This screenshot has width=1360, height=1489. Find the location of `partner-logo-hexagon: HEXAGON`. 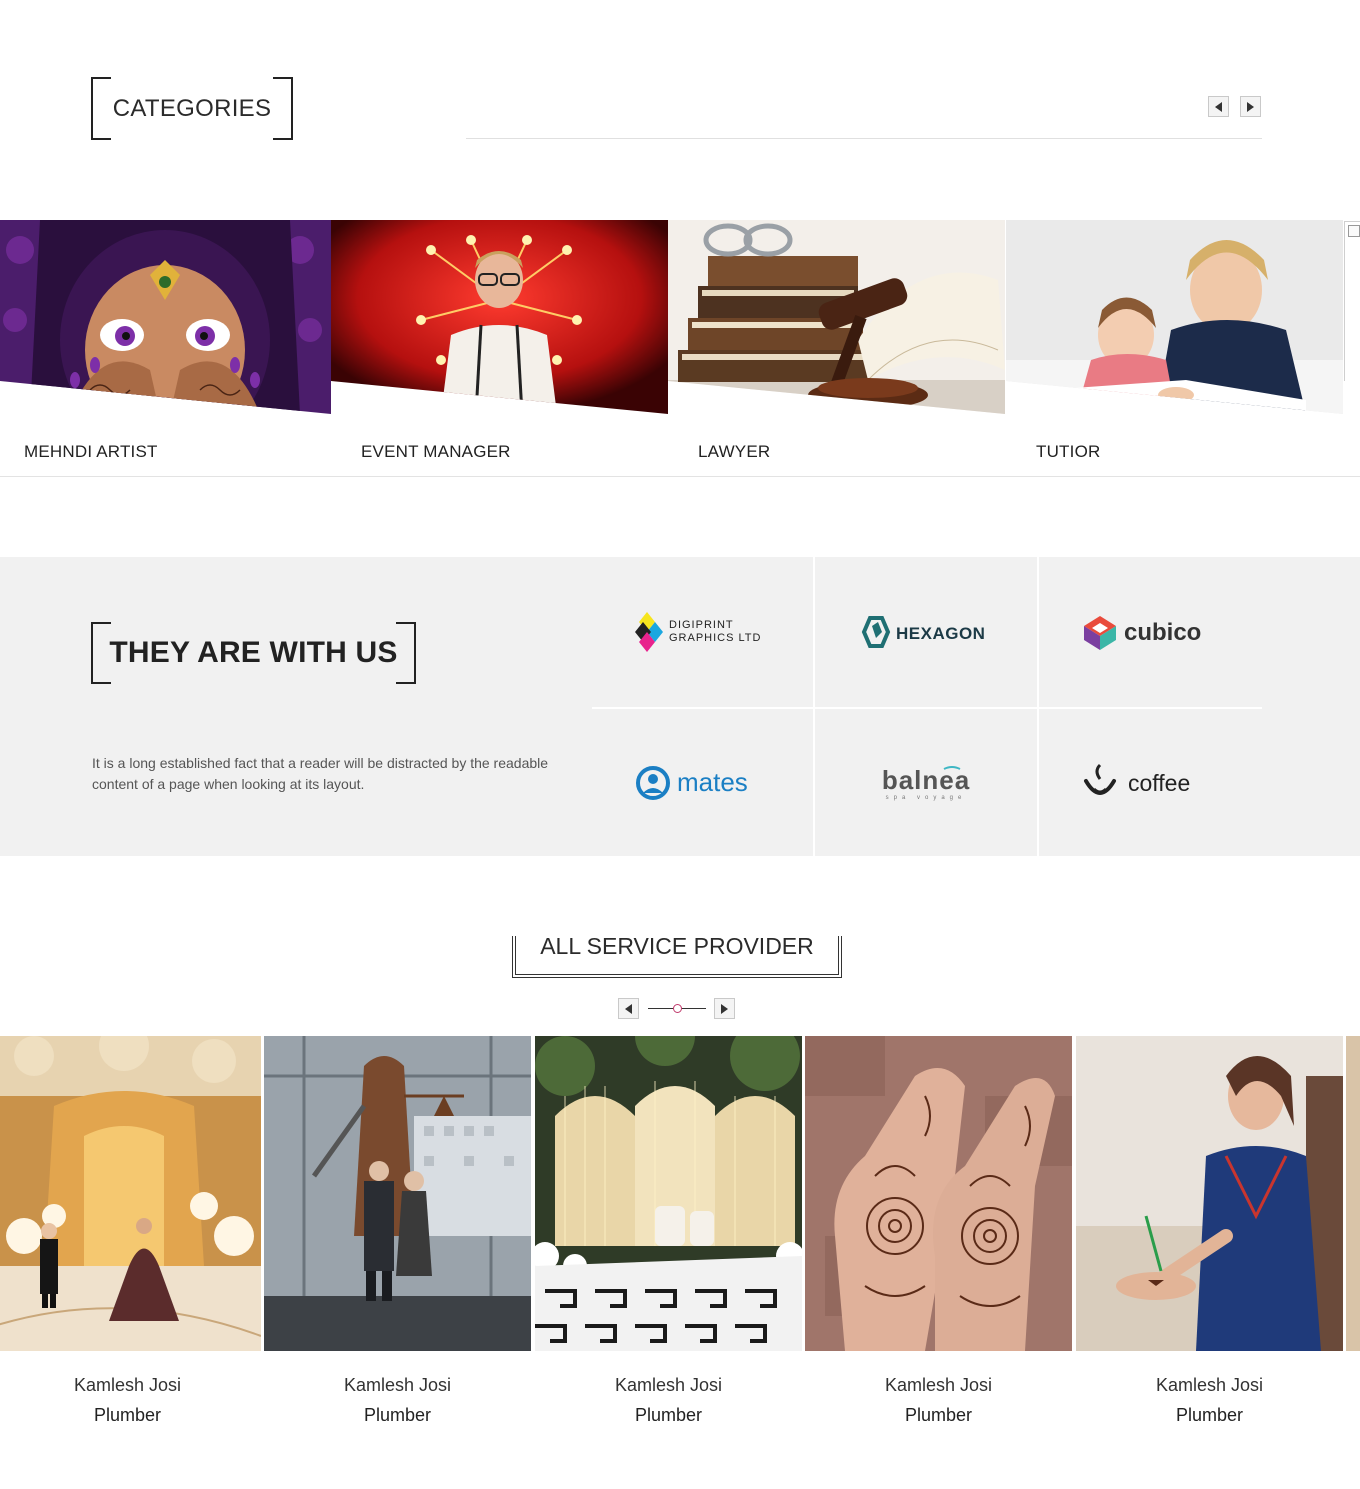

partner-logo-hexagon: HEXAGON is located at coordinates (926, 631).